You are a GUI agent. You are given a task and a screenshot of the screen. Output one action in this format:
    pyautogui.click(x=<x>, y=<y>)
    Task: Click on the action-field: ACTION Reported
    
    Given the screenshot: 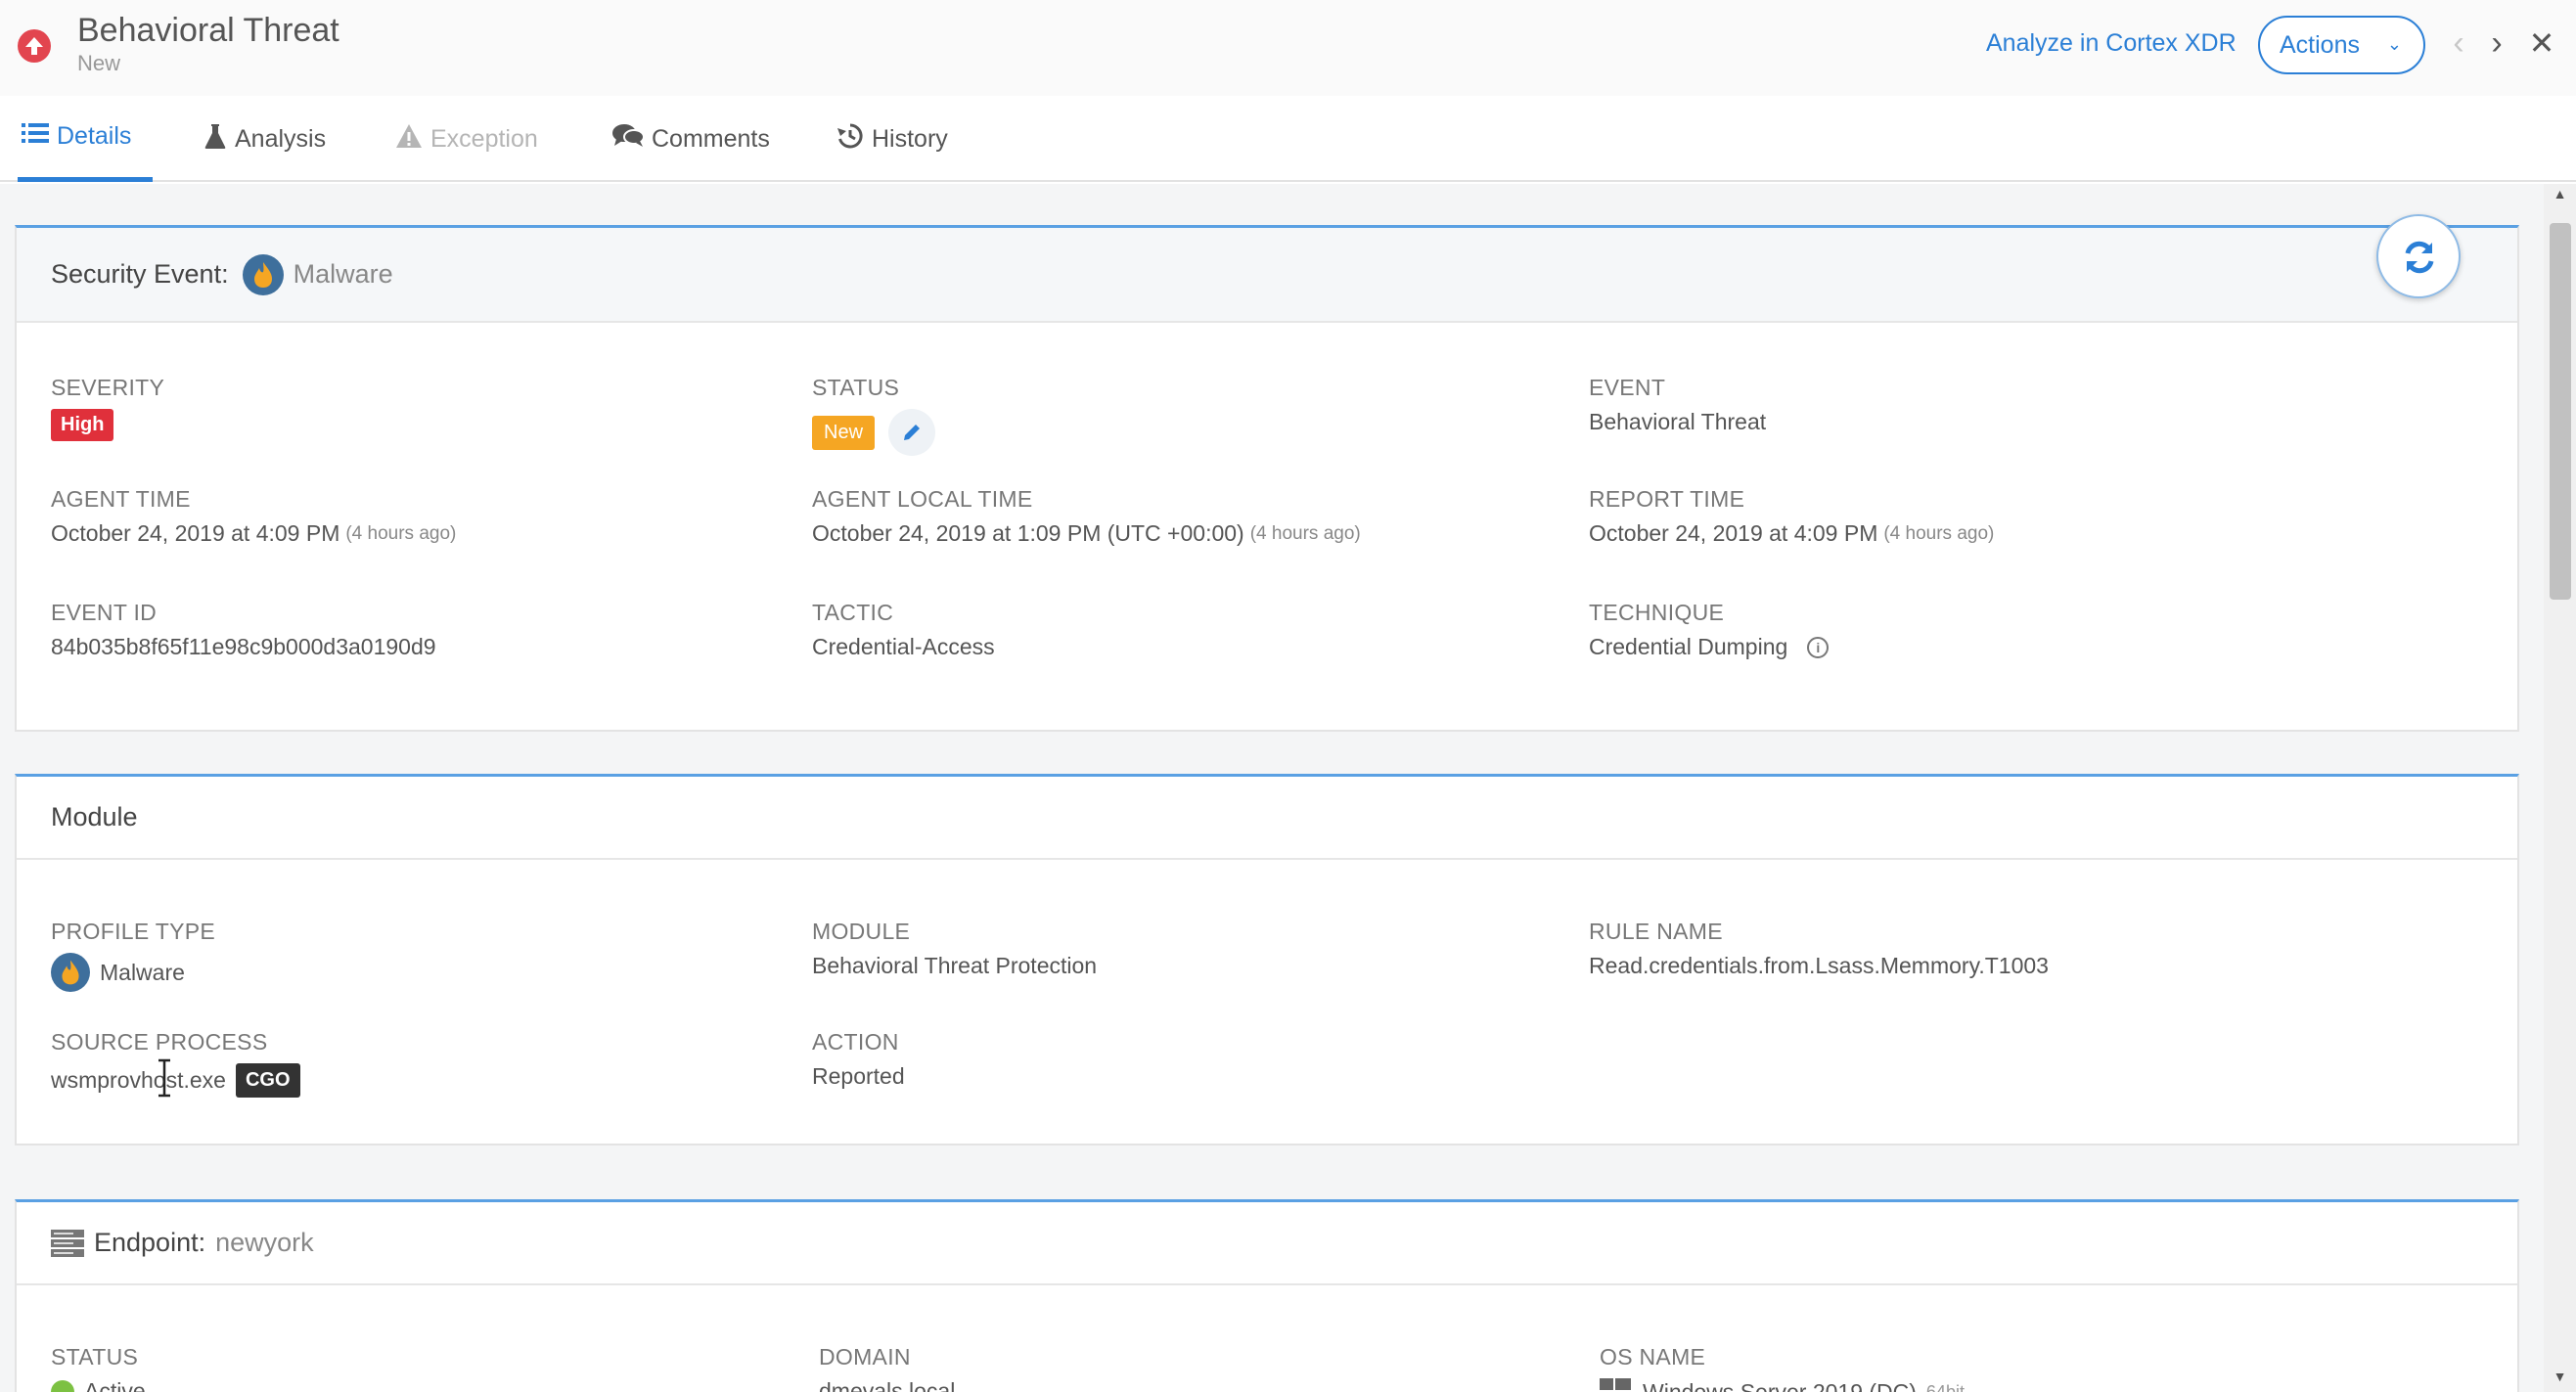 What is the action you would take?
    pyautogui.click(x=858, y=1060)
    